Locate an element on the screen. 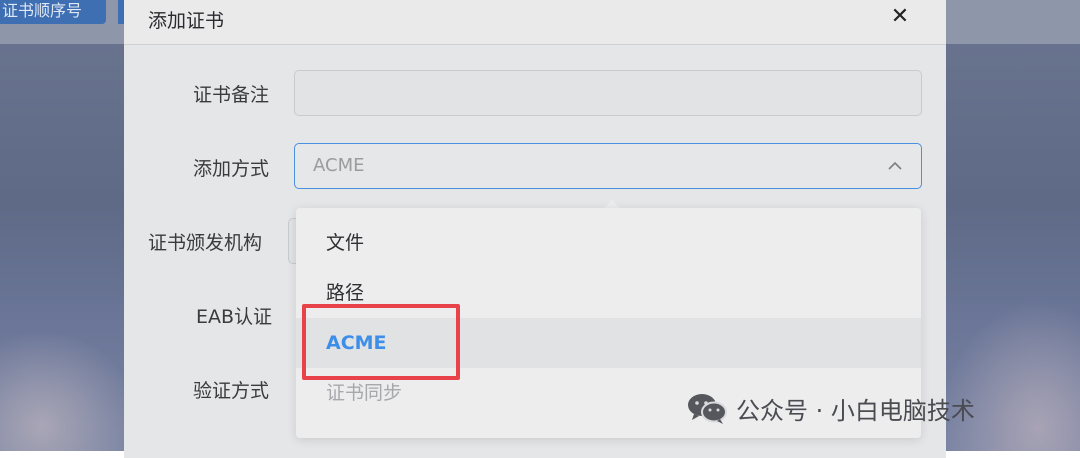  watermark-text: 公众号 · 小白电脑技术 is located at coordinates (855, 410).